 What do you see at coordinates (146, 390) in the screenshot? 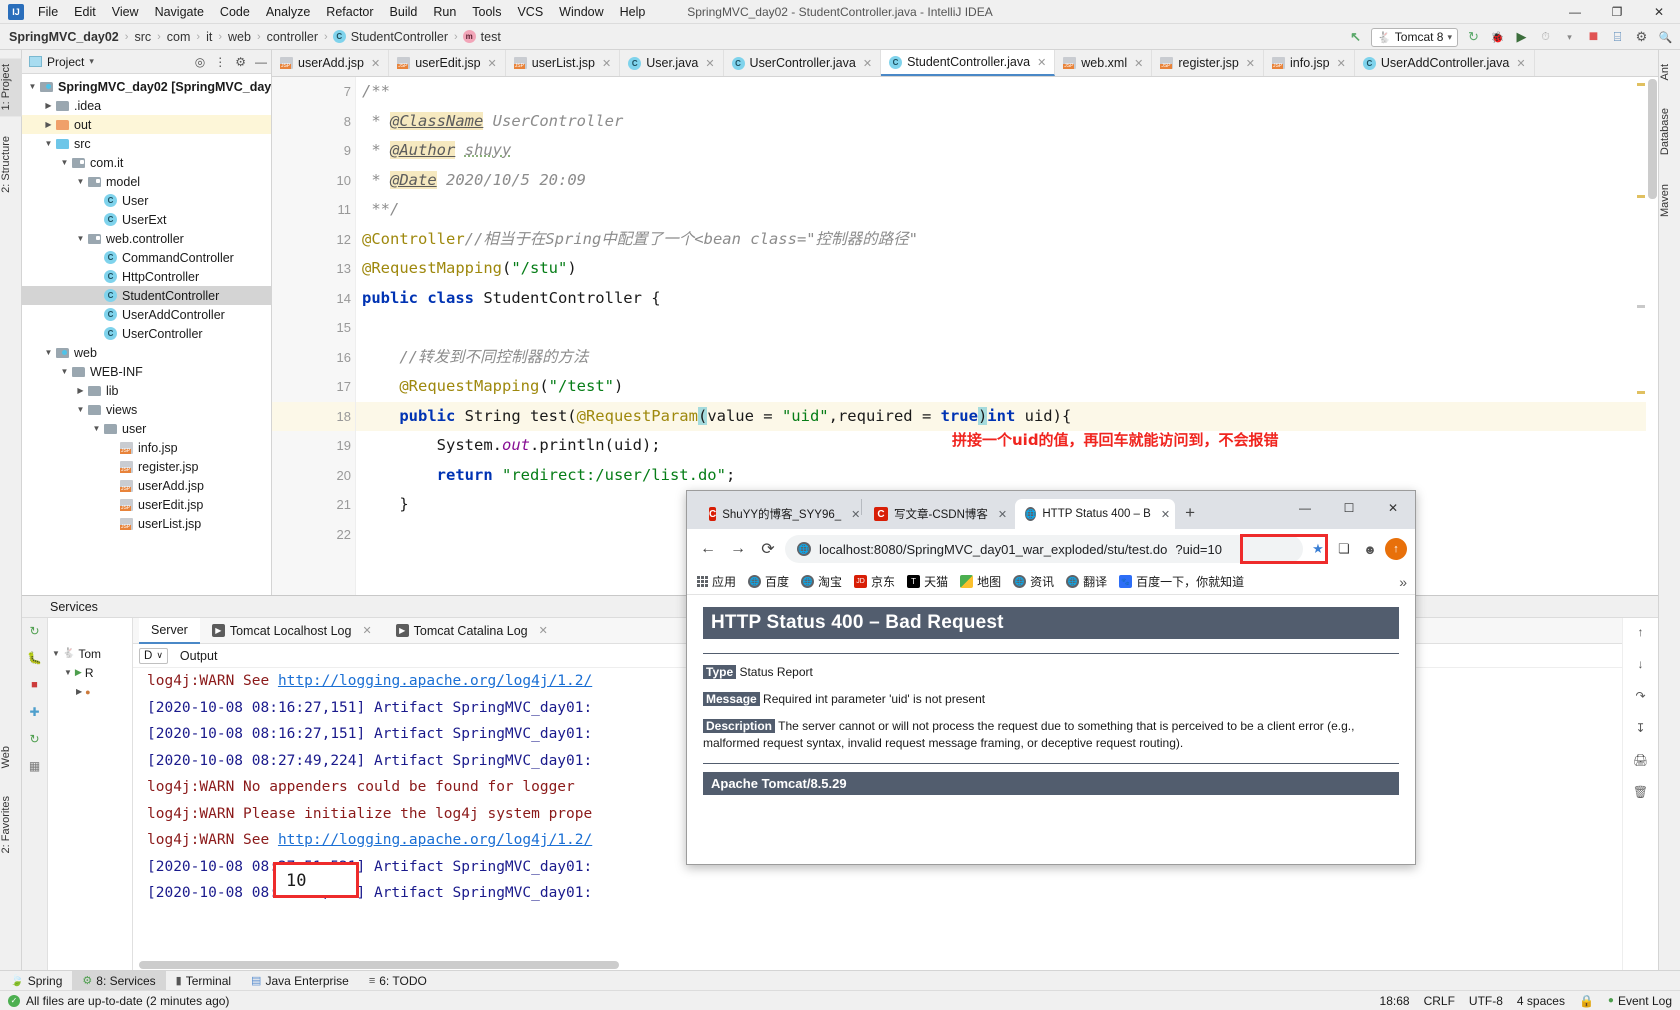
I see `tree-node-lib: ▶ lib` at bounding box center [146, 390].